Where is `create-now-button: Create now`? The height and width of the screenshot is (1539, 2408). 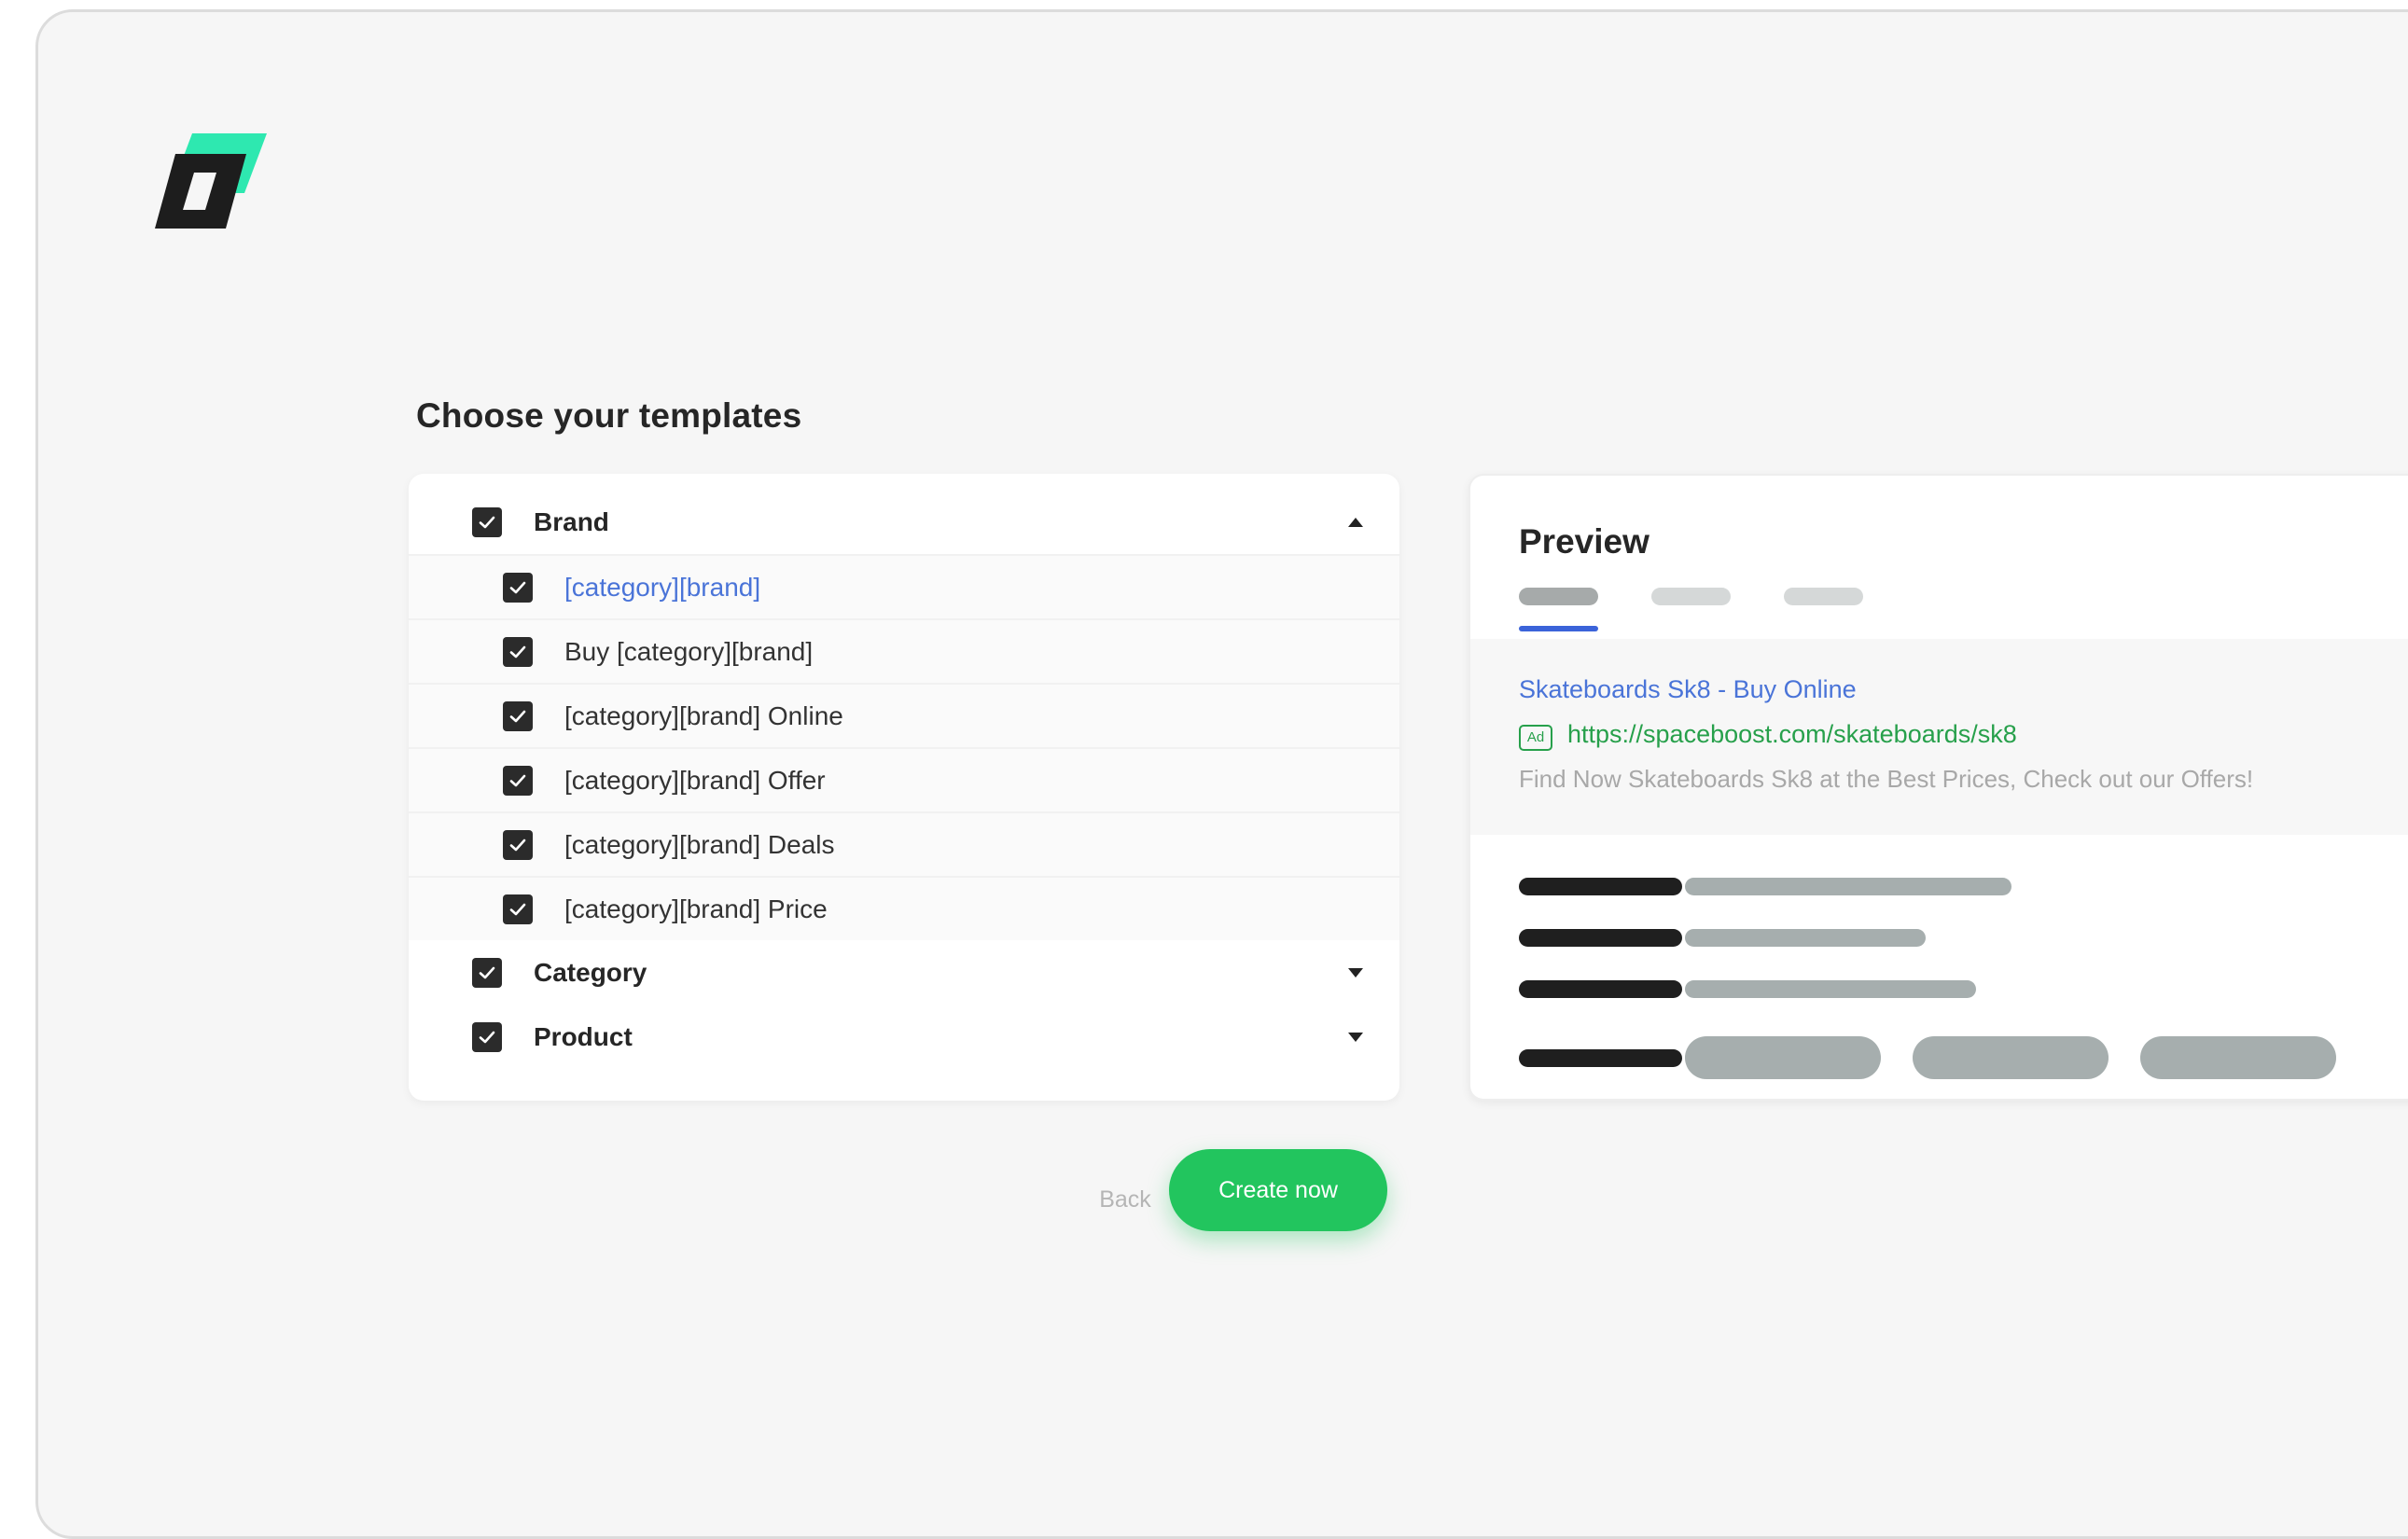 create-now-button: Create now is located at coordinates (1278, 1190).